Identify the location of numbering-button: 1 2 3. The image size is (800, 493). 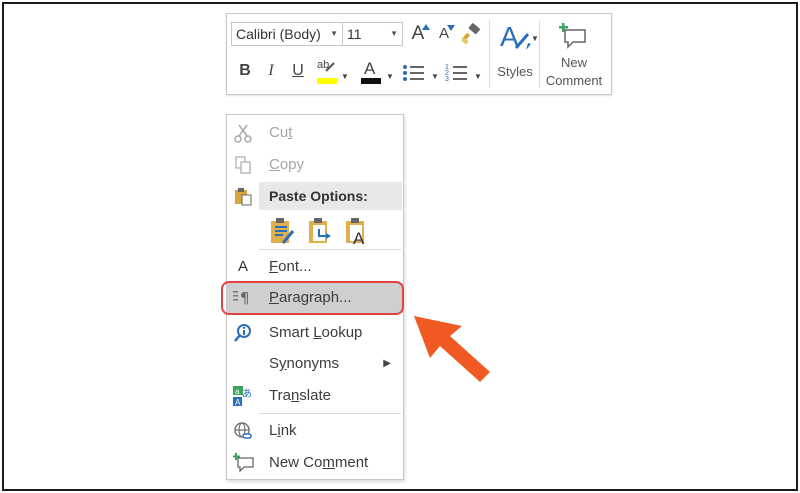
(457, 73).